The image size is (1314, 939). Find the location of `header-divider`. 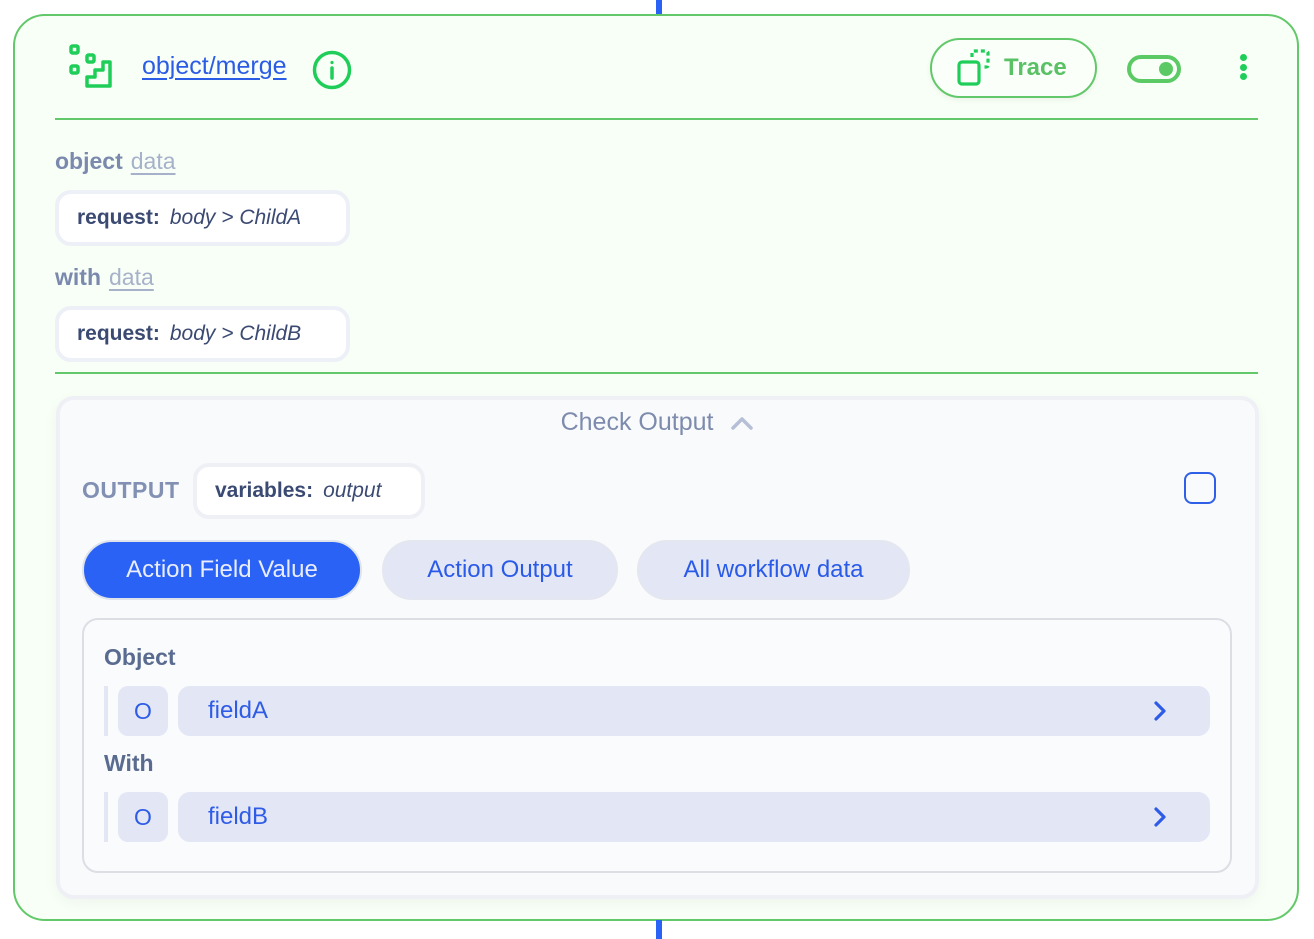

header-divider is located at coordinates (656, 119).